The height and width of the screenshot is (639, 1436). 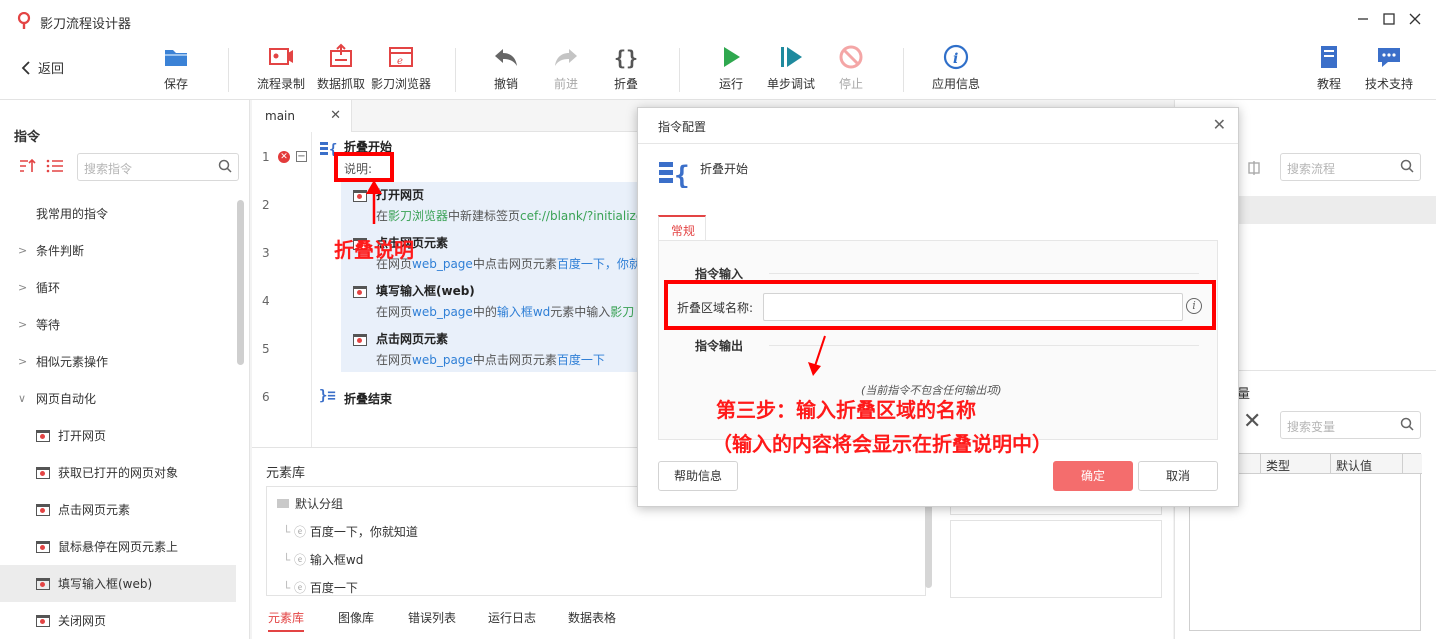 What do you see at coordinates (712, 622) in the screenshot?
I see `bottom-tabs: 元素库 图像库 错误列表 运行日志 数据表格` at bounding box center [712, 622].